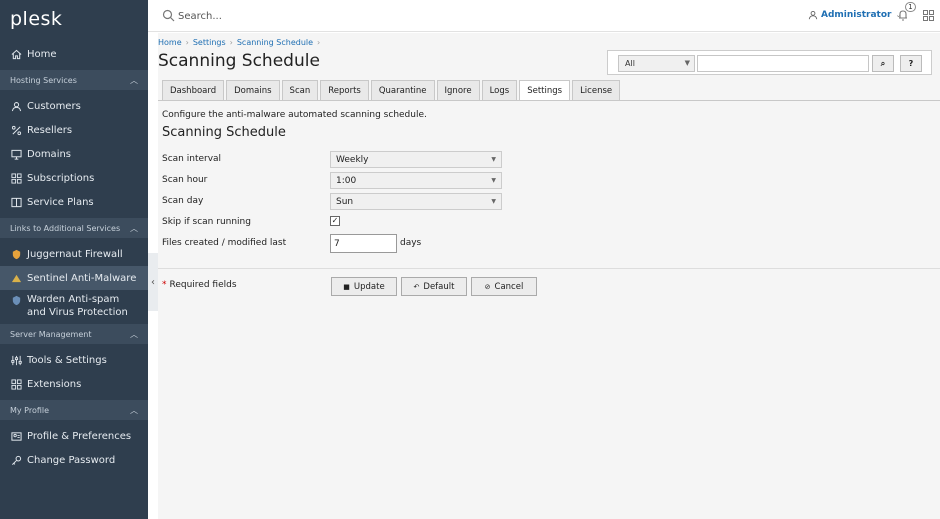  Describe the element at coordinates (16, 178) in the screenshot. I see `grid-icon` at that location.